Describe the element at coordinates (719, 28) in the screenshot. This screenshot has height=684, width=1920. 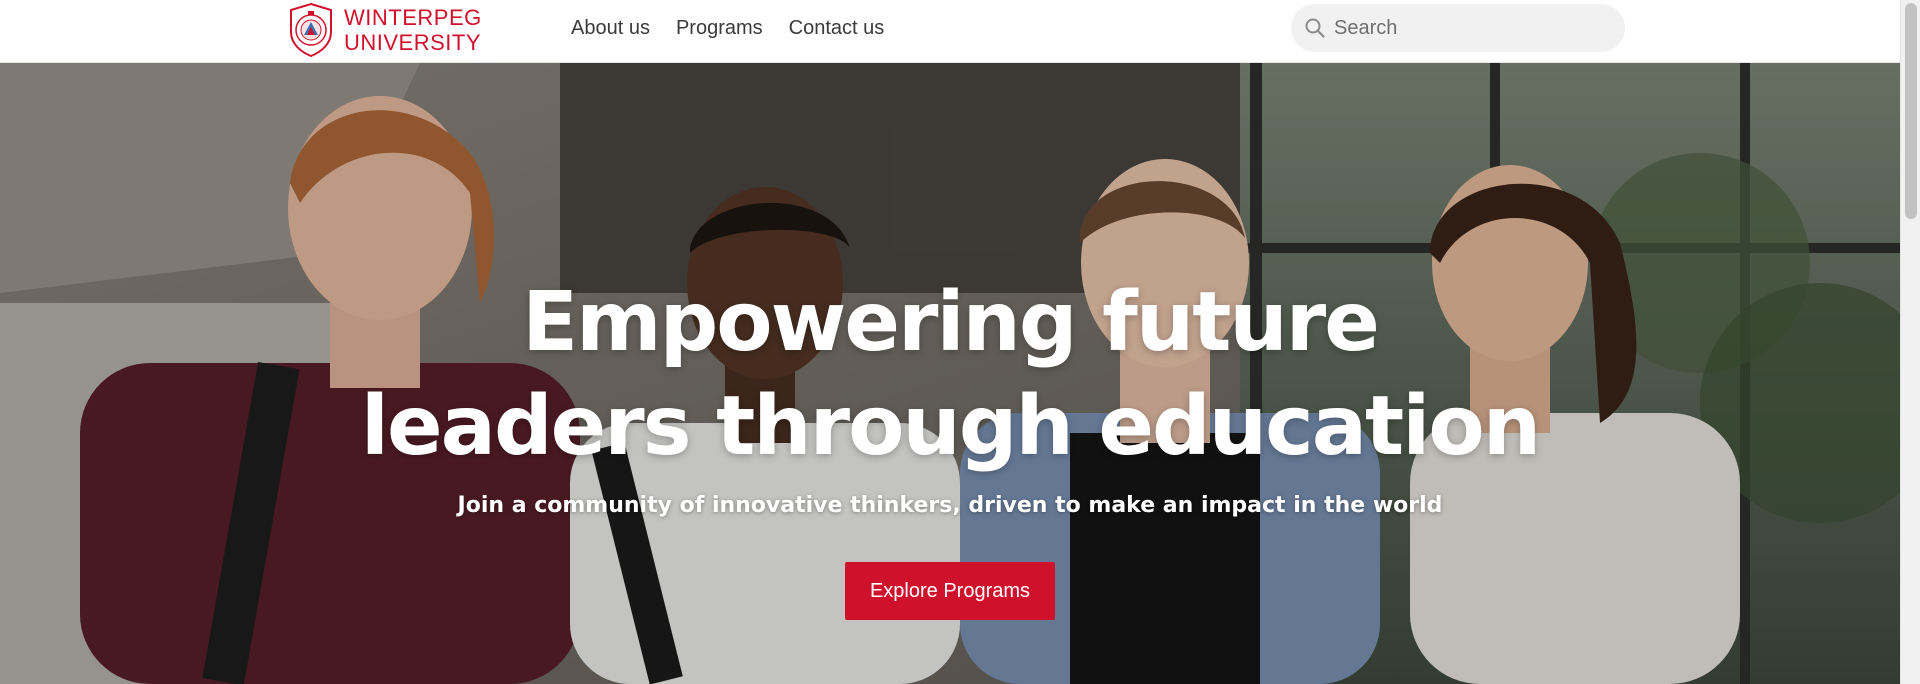
I see `nav-programs: Programs` at that location.